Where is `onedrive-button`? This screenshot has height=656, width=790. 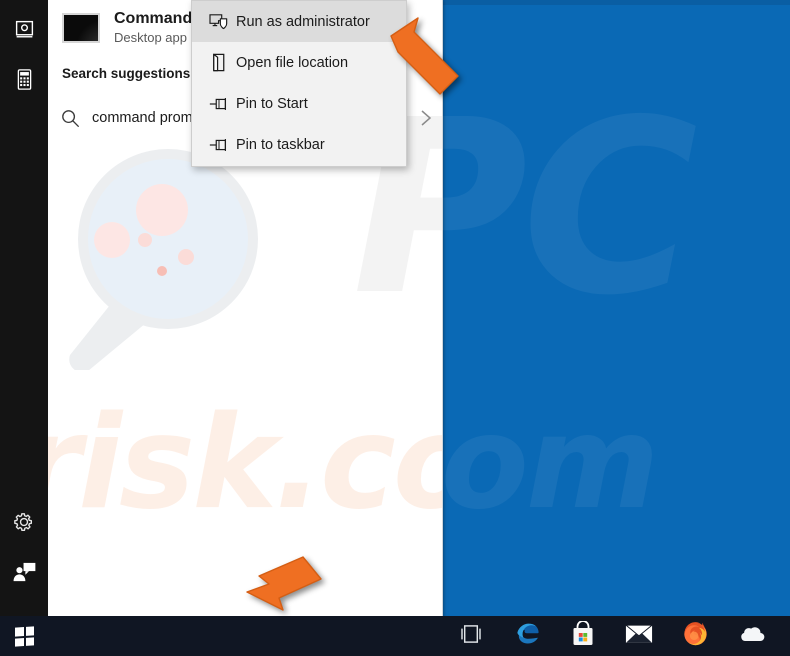
onedrive-button is located at coordinates (751, 636).